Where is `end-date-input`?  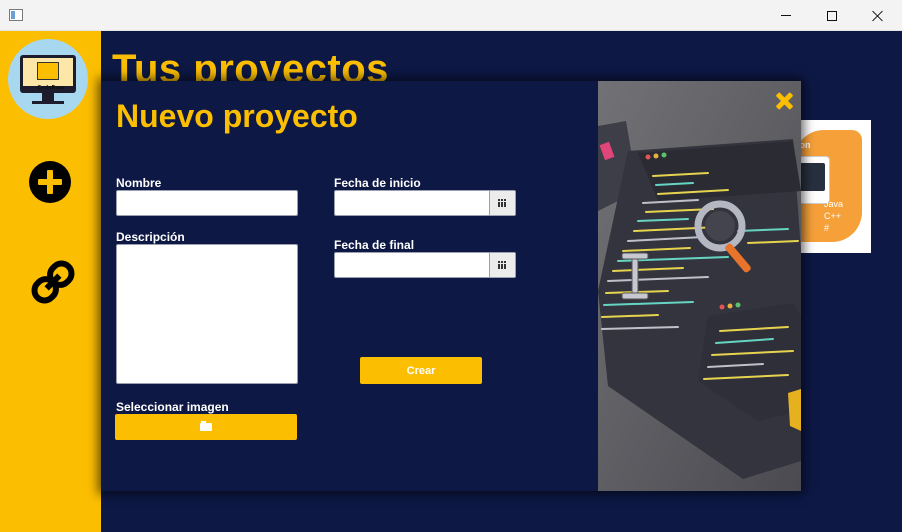 end-date-input is located at coordinates (412, 265).